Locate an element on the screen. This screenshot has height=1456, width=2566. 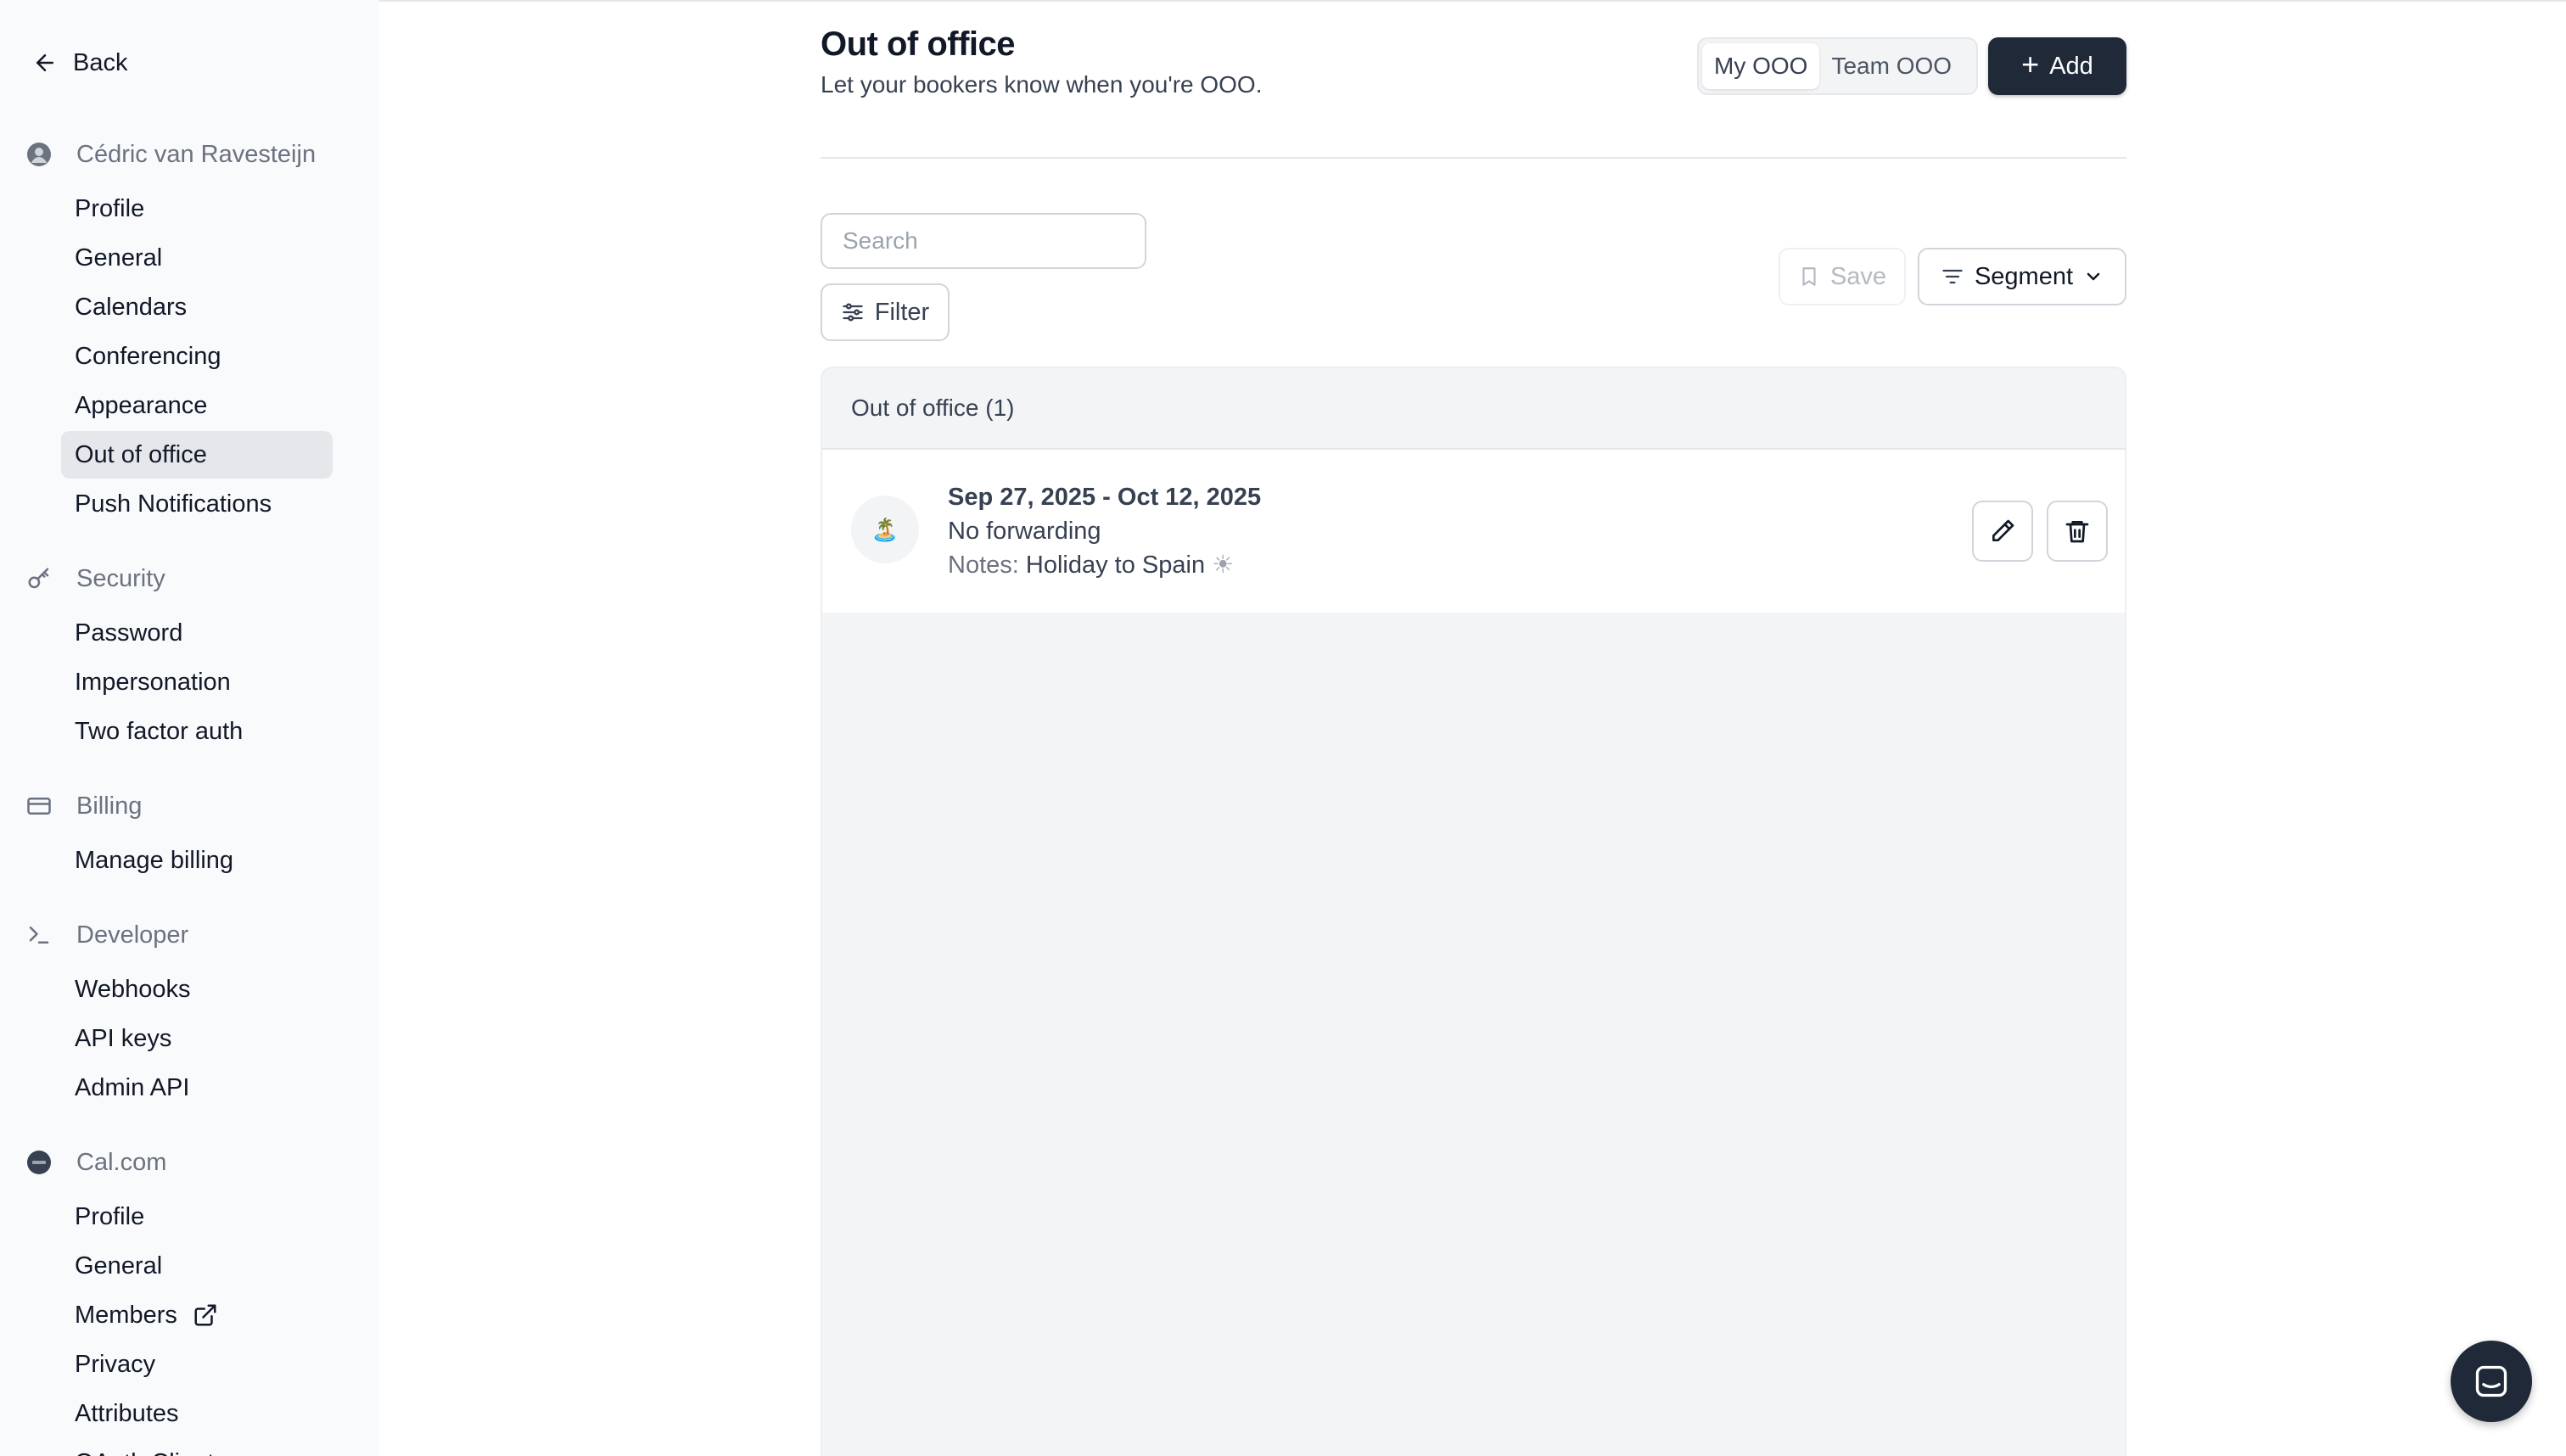
toggle-my-ooo: My OOO is located at coordinates (1761, 66).